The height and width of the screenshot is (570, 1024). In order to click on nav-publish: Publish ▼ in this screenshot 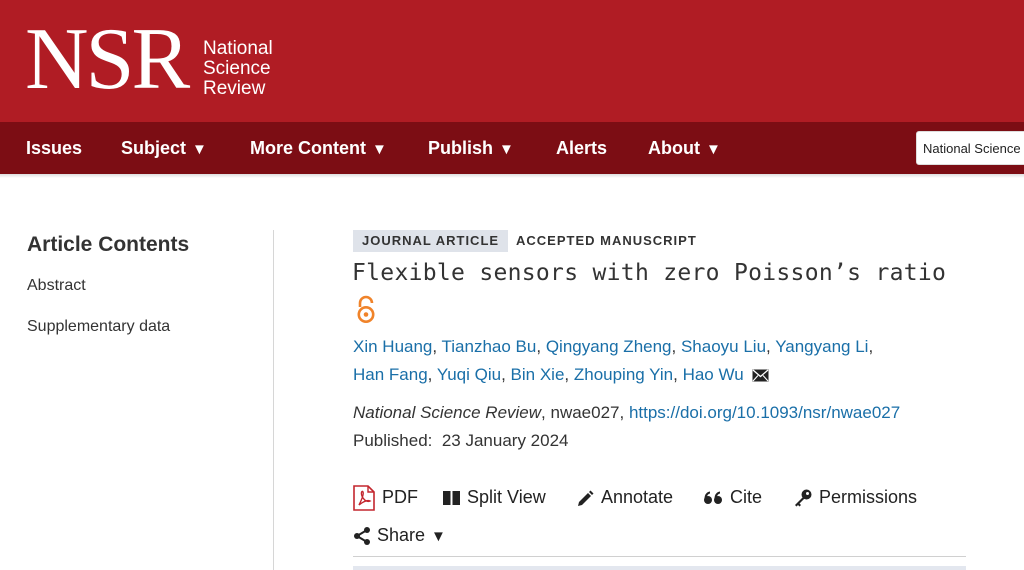, I will do `click(471, 148)`.